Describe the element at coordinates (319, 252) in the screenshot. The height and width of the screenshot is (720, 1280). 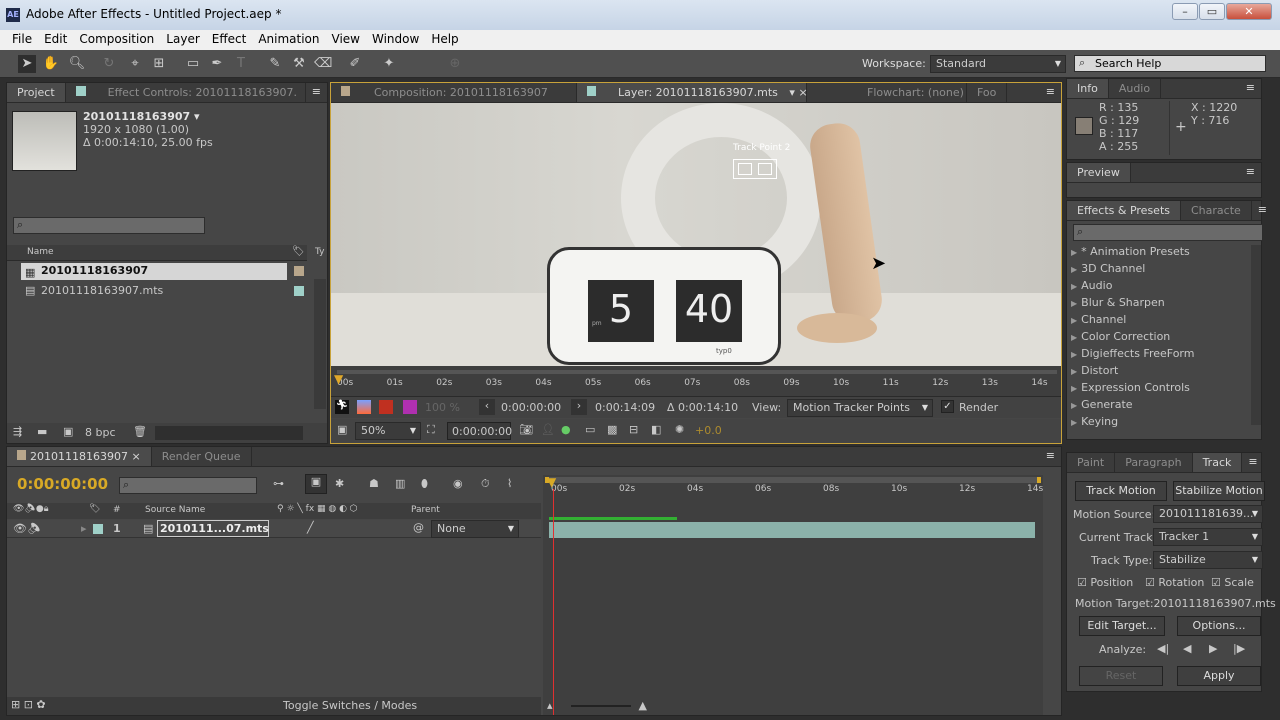
I see `column-type: Ty` at that location.